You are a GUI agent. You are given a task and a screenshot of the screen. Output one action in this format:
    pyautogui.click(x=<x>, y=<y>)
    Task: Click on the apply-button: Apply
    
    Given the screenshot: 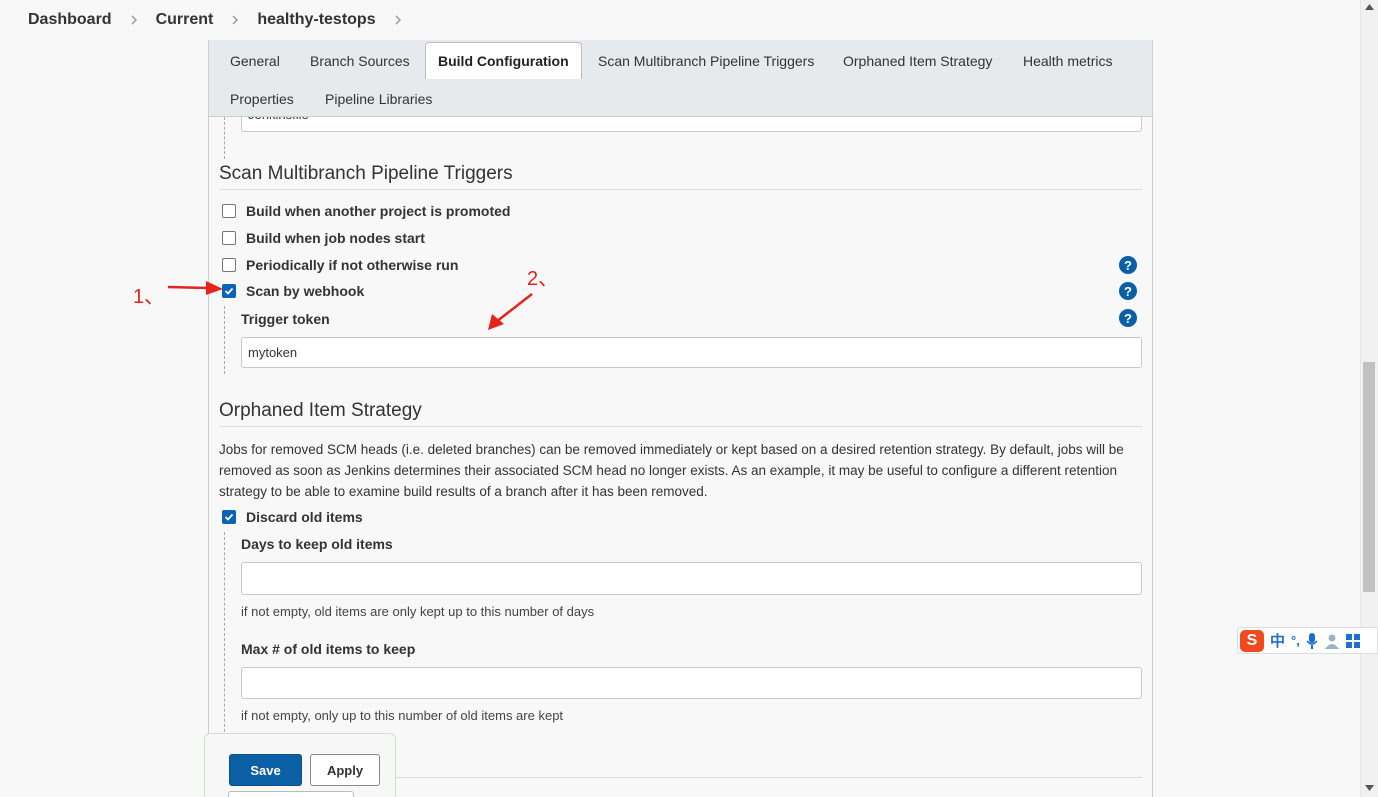 What is the action you would take?
    pyautogui.click(x=345, y=770)
    